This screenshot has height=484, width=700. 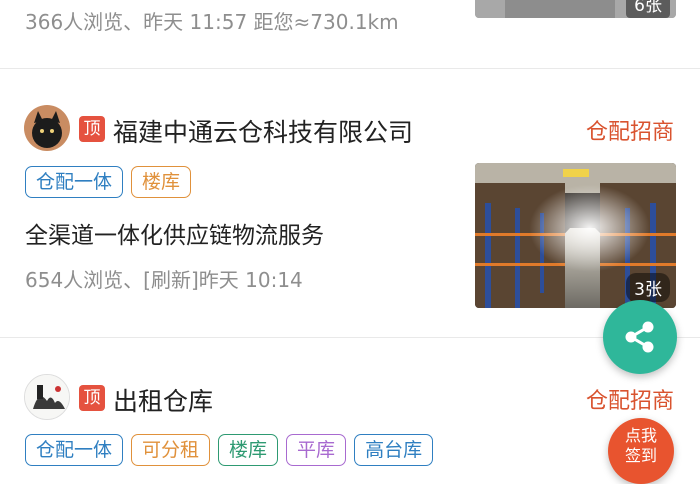 I want to click on tag: 平库, so click(x=316, y=450).